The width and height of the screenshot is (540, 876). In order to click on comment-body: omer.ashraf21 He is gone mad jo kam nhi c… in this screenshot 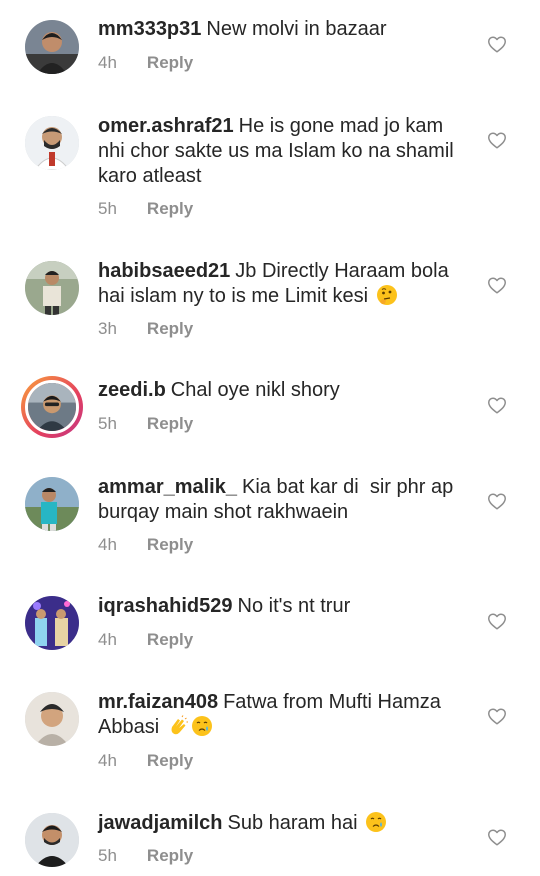, I will do `click(283, 151)`.